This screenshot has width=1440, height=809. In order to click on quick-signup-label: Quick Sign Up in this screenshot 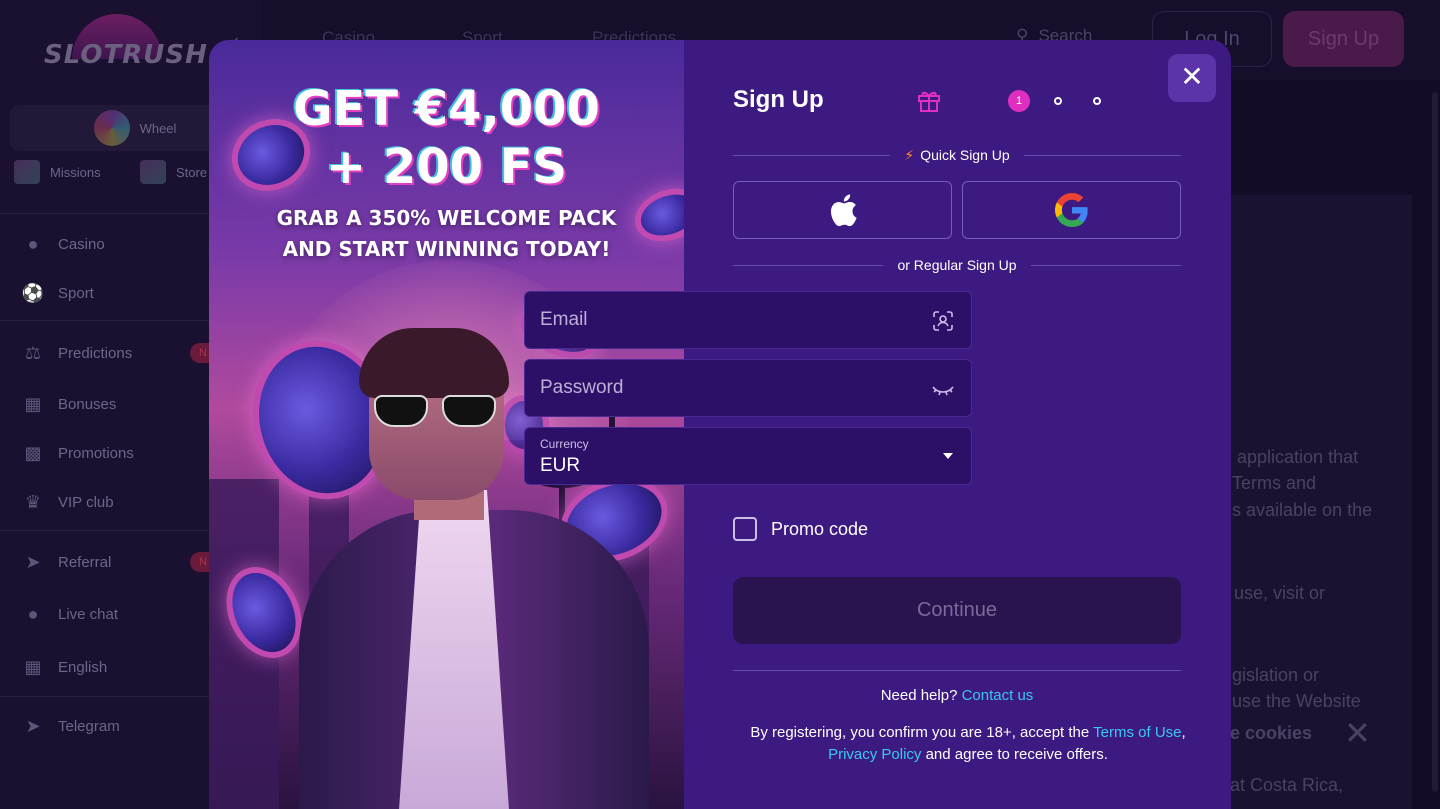, I will do `click(965, 154)`.